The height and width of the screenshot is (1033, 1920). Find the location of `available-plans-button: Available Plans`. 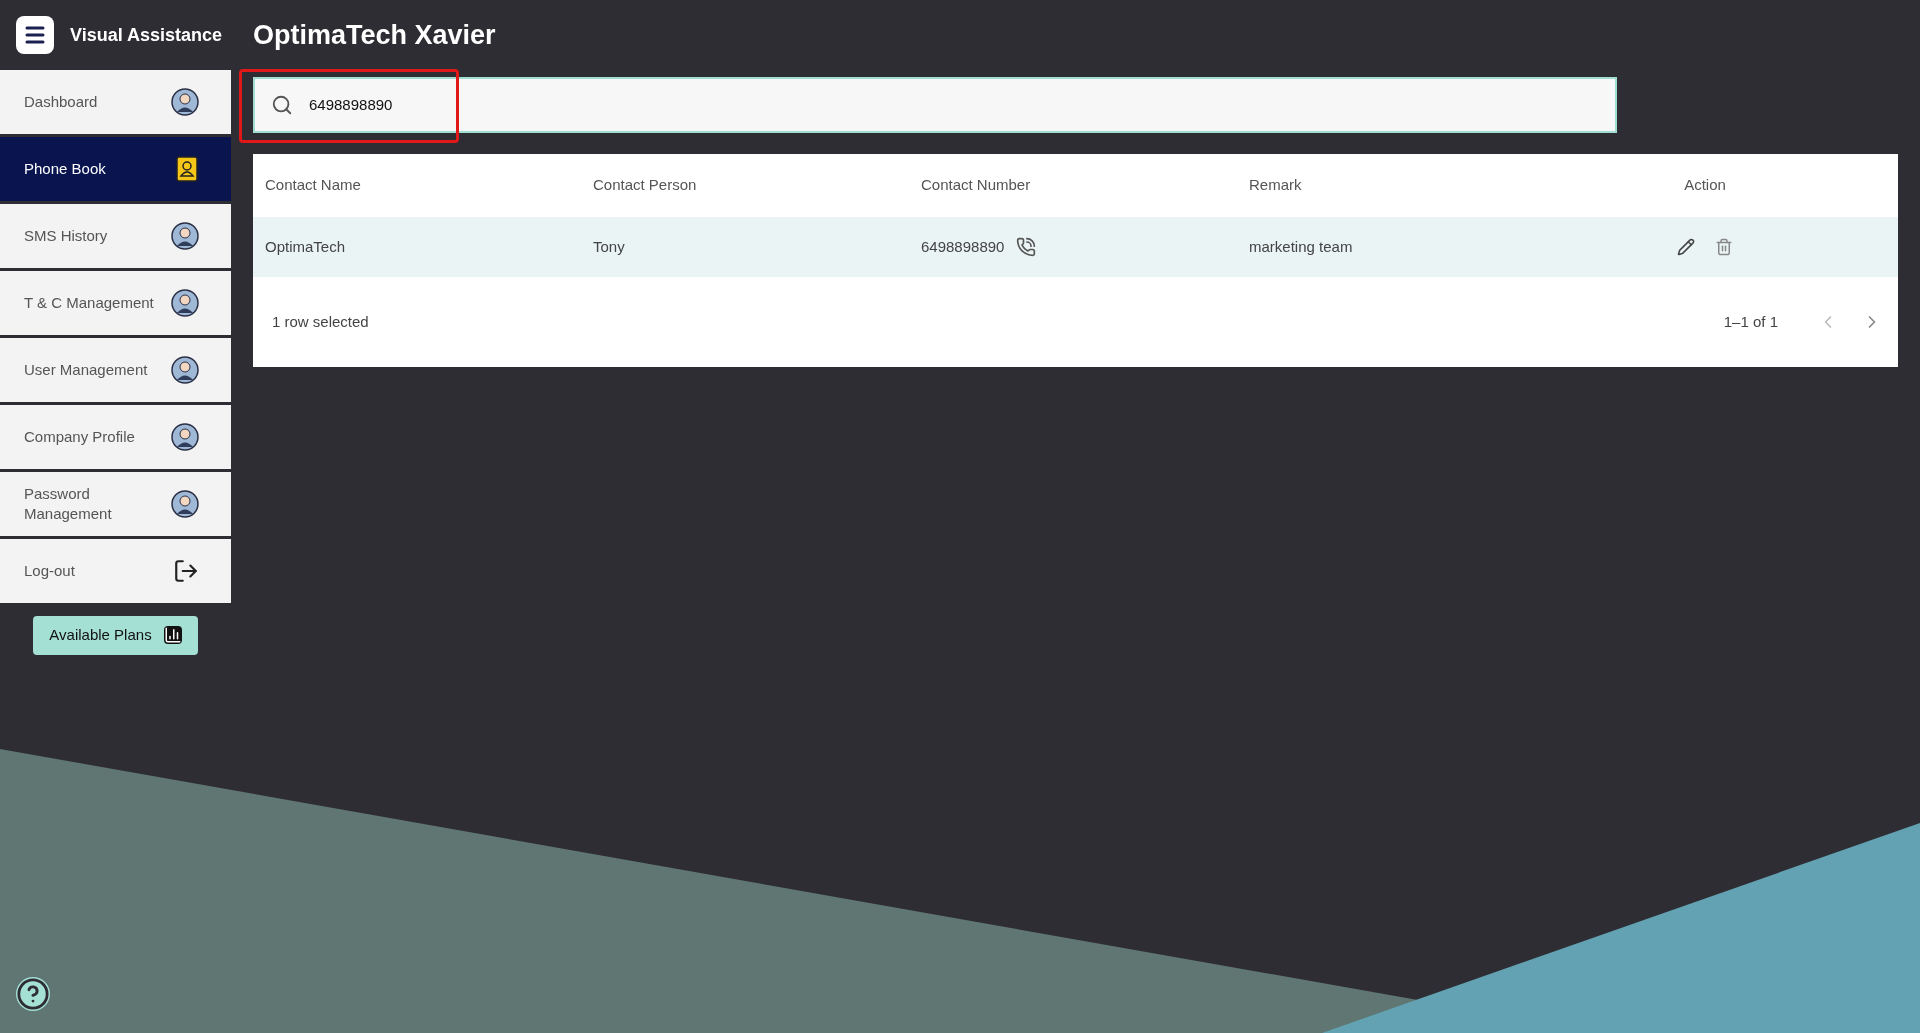

available-plans-button: Available Plans is located at coordinates (115, 635).